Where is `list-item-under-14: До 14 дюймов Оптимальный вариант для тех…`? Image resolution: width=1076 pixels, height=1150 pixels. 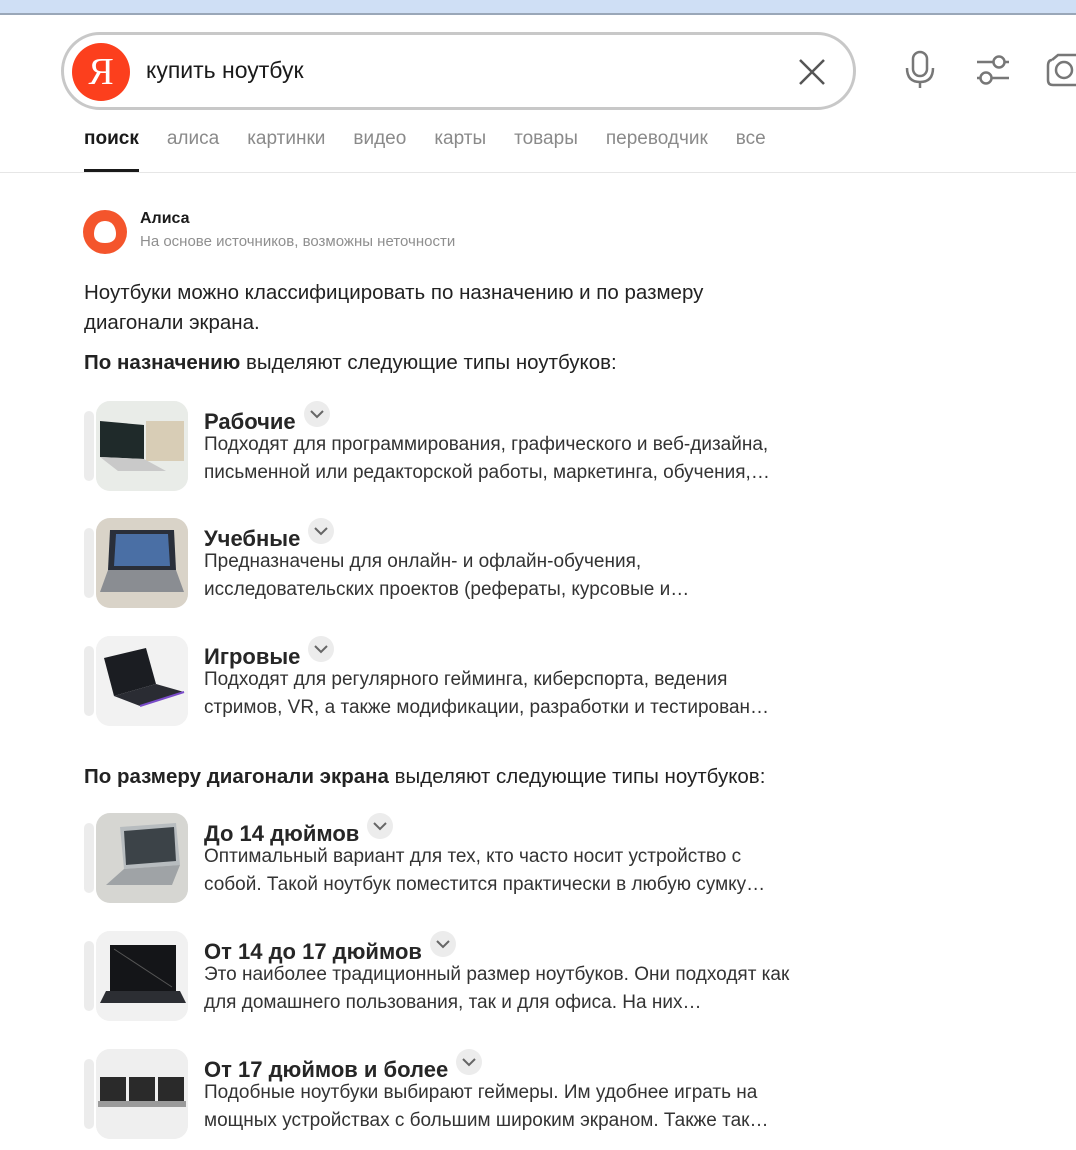
list-item-under-14: До 14 дюймов Оптимальный вариант для тех… is located at coordinates (454, 859).